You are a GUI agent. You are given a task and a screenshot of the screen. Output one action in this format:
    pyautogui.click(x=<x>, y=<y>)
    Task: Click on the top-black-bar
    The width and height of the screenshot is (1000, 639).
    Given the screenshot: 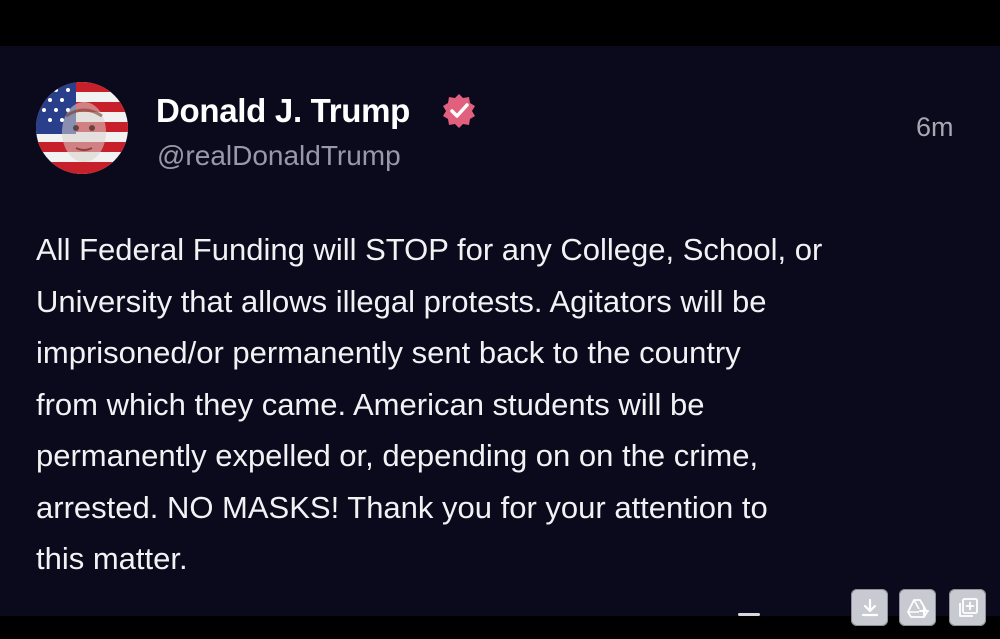 What is the action you would take?
    pyautogui.click(x=500, y=23)
    